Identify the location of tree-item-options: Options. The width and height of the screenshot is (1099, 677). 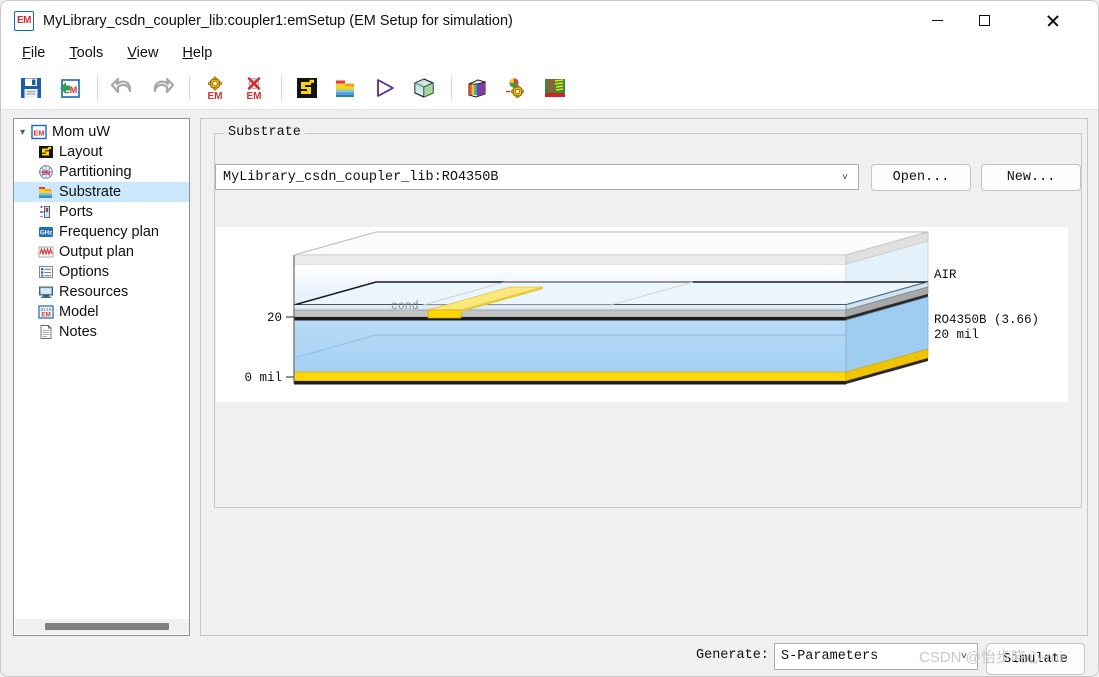
(101, 272).